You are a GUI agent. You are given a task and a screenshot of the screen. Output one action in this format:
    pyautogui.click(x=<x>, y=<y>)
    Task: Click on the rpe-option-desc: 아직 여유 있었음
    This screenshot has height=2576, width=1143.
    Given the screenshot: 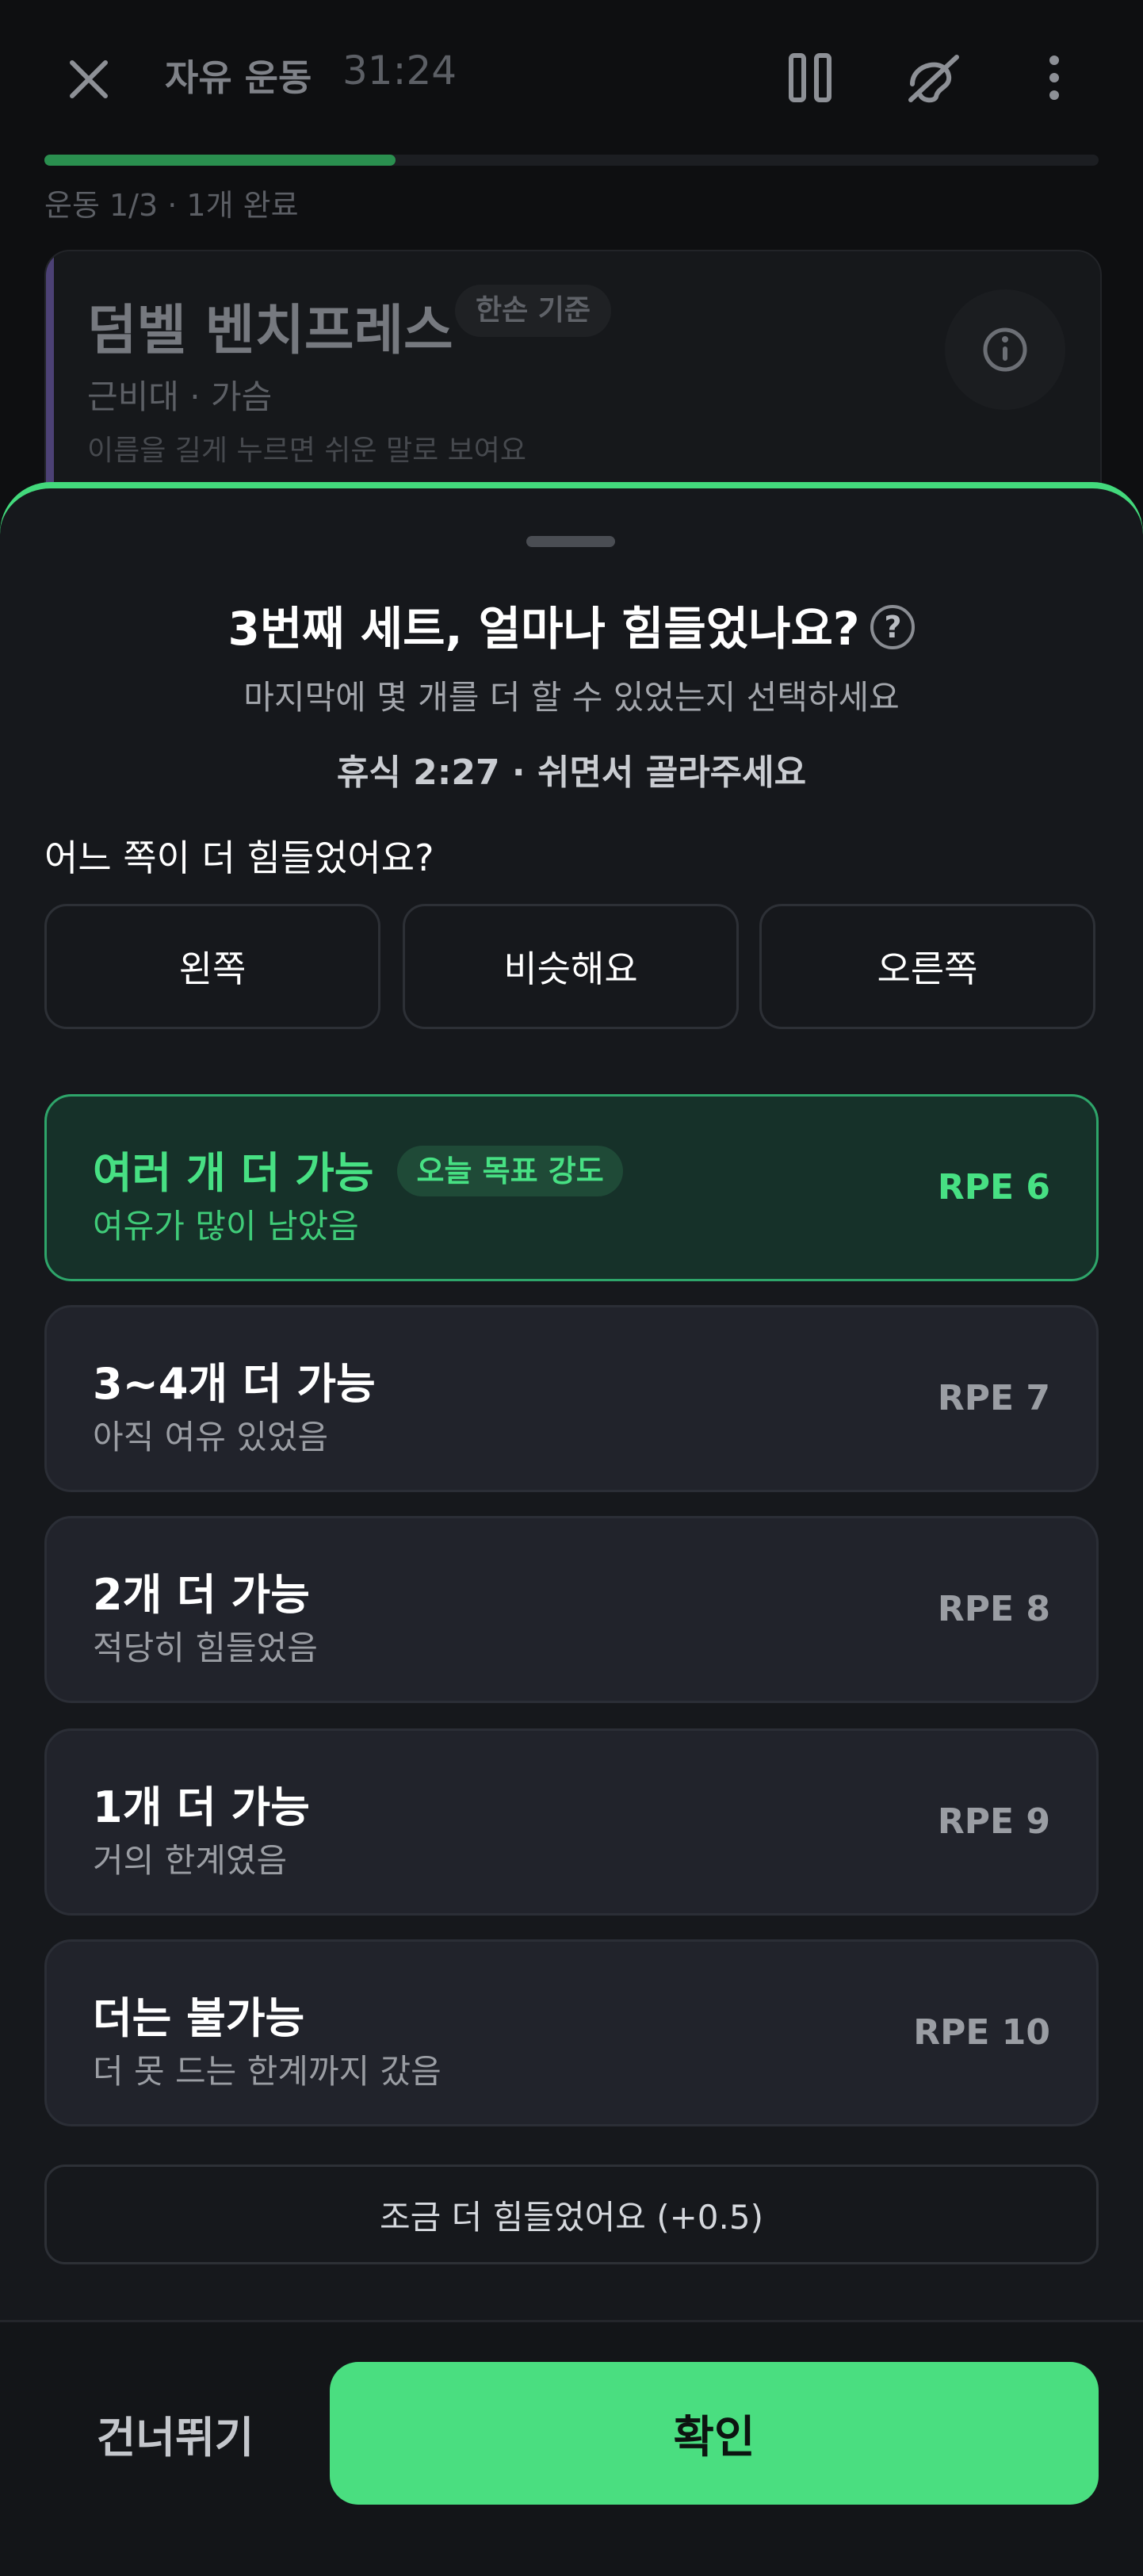 What is the action you would take?
    pyautogui.click(x=211, y=1437)
    